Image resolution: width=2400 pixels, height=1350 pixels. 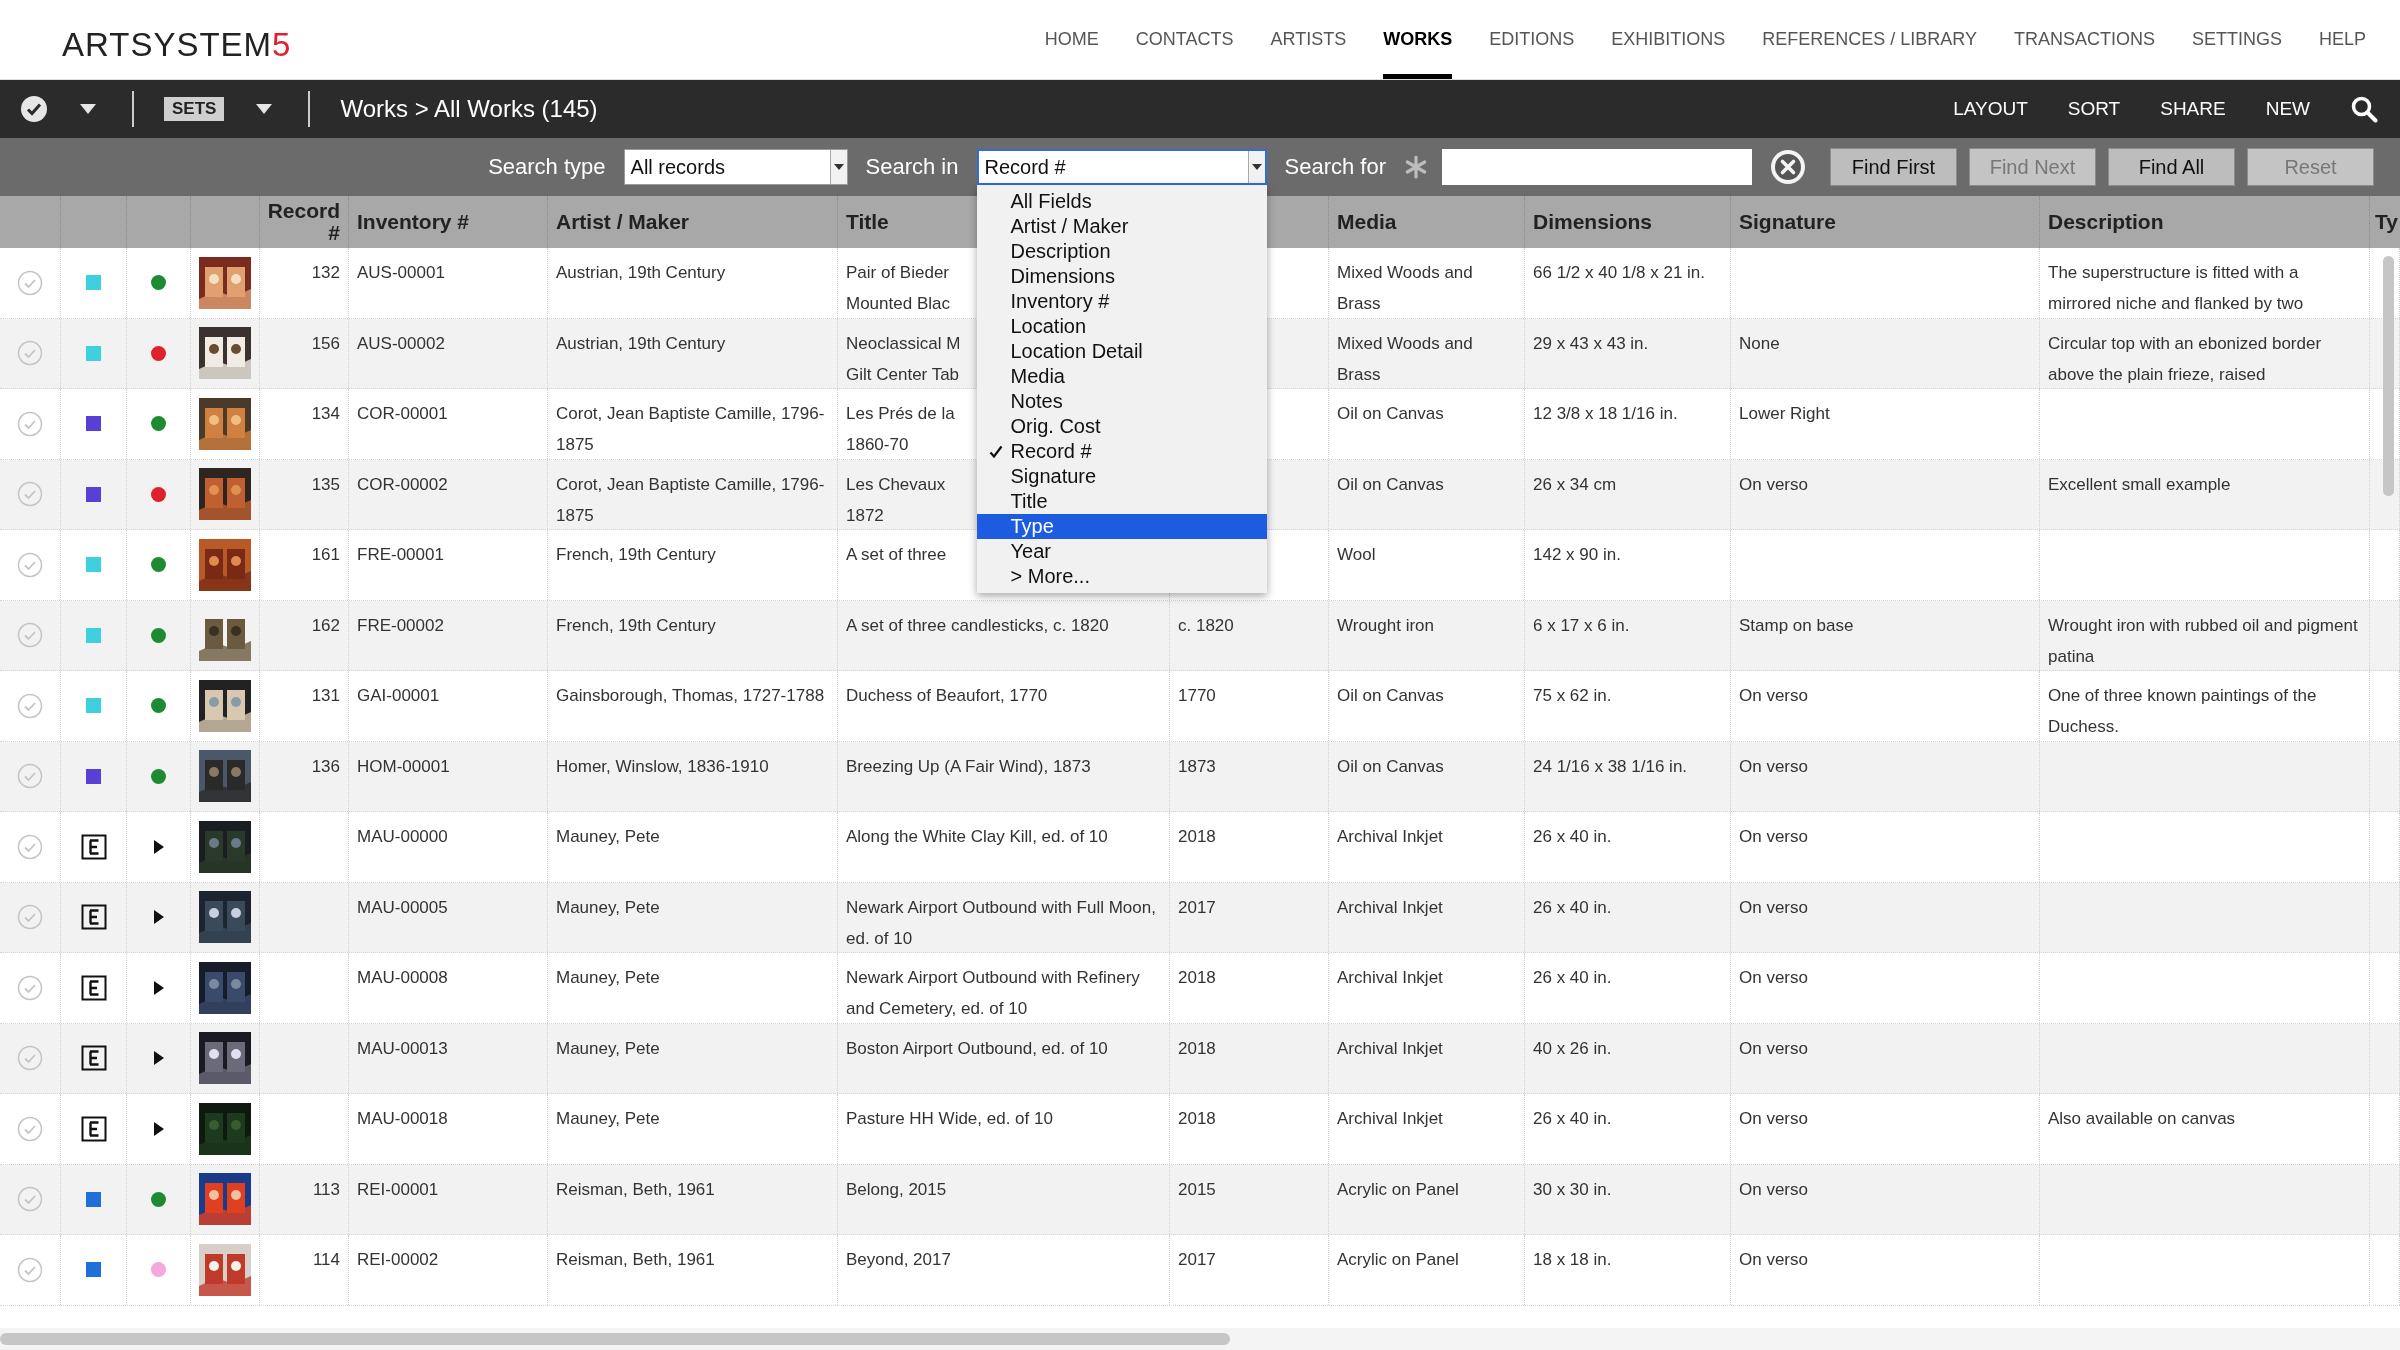 What do you see at coordinates (34, 109) in the screenshot?
I see `check-circle-icon` at bounding box center [34, 109].